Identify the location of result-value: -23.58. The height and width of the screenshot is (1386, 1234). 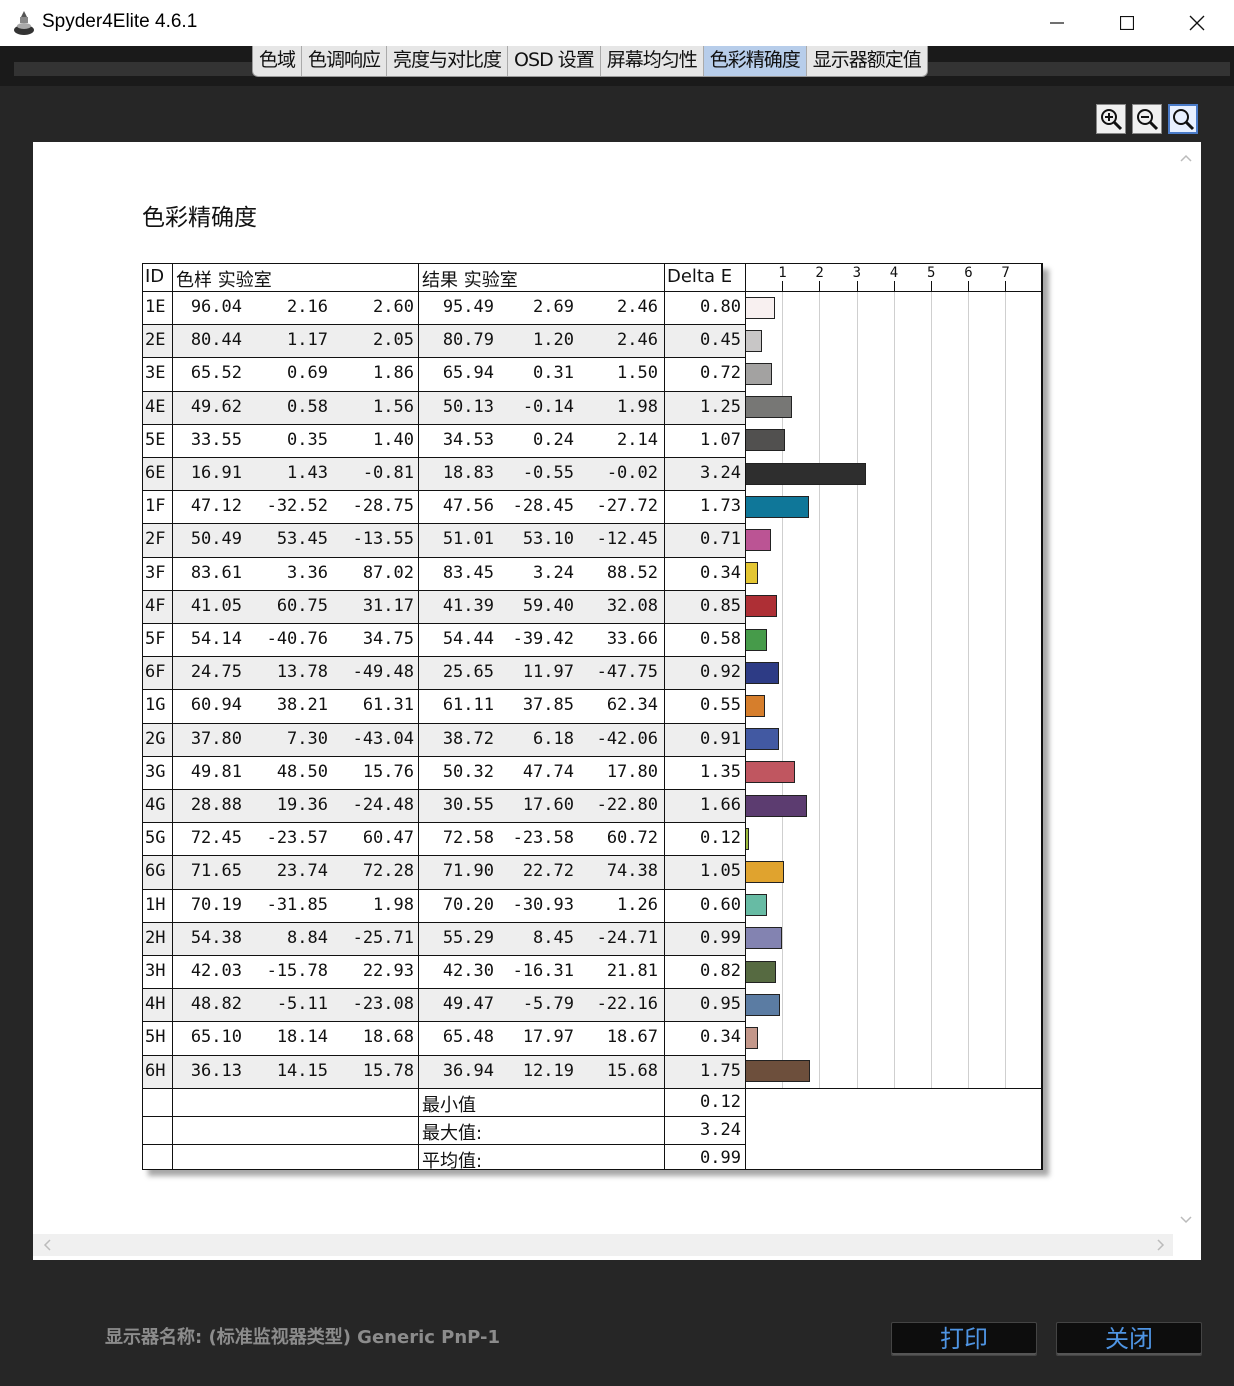
(543, 838).